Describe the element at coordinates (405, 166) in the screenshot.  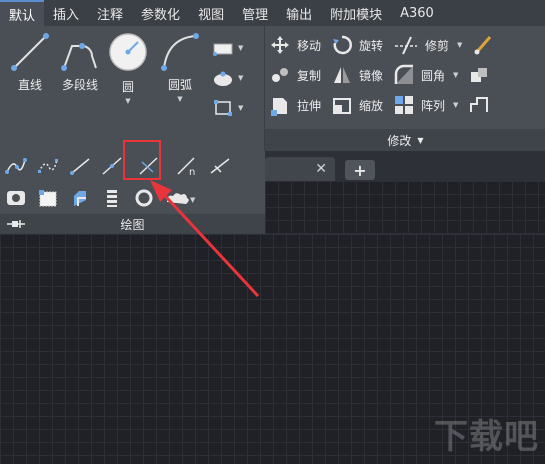
I see `file-tab-bar: ✕ +` at that location.